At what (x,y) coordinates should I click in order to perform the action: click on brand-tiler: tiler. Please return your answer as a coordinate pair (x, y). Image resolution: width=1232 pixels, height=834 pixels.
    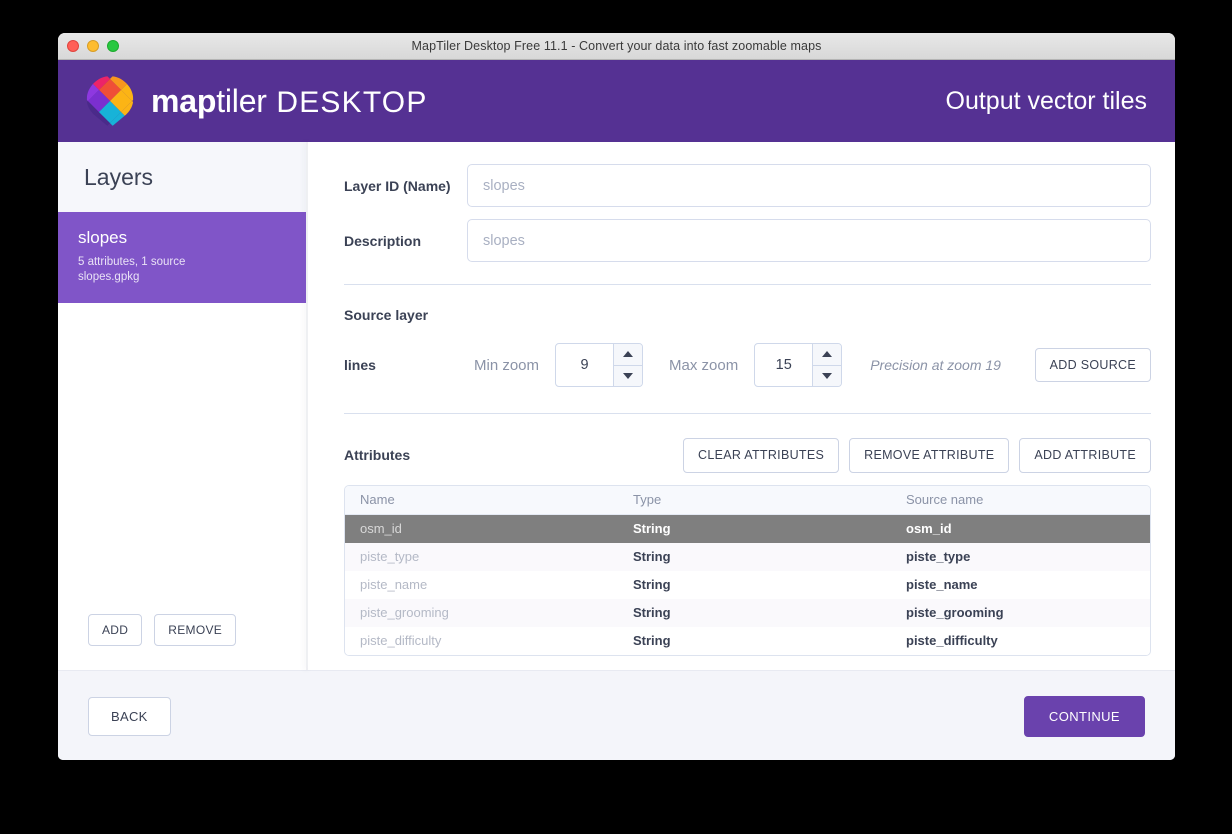
    Looking at the image, I should click on (241, 100).